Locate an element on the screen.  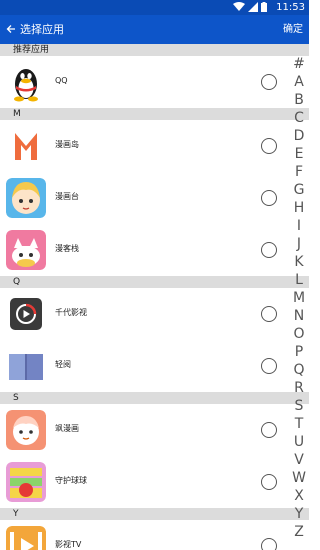
samanhua-icon is located at coordinates (26, 430).